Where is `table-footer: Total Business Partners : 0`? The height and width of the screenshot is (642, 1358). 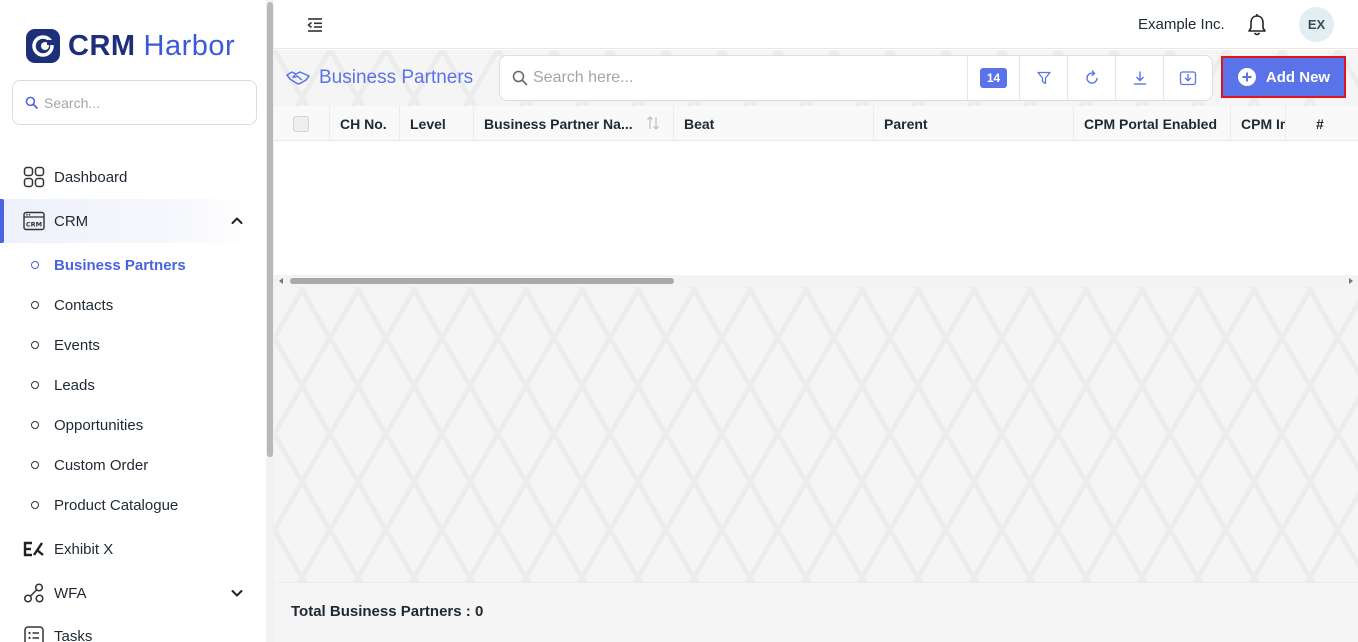 table-footer: Total Business Partners : 0 is located at coordinates (816, 612).